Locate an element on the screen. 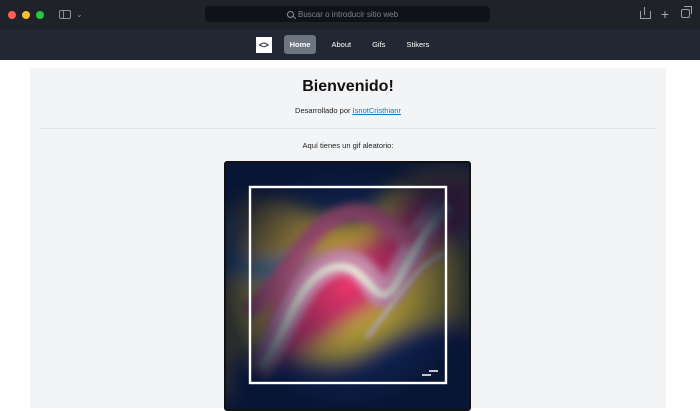 The height and width of the screenshot is (411, 700). toolbar-actions: + is located at coordinates (665, 13).